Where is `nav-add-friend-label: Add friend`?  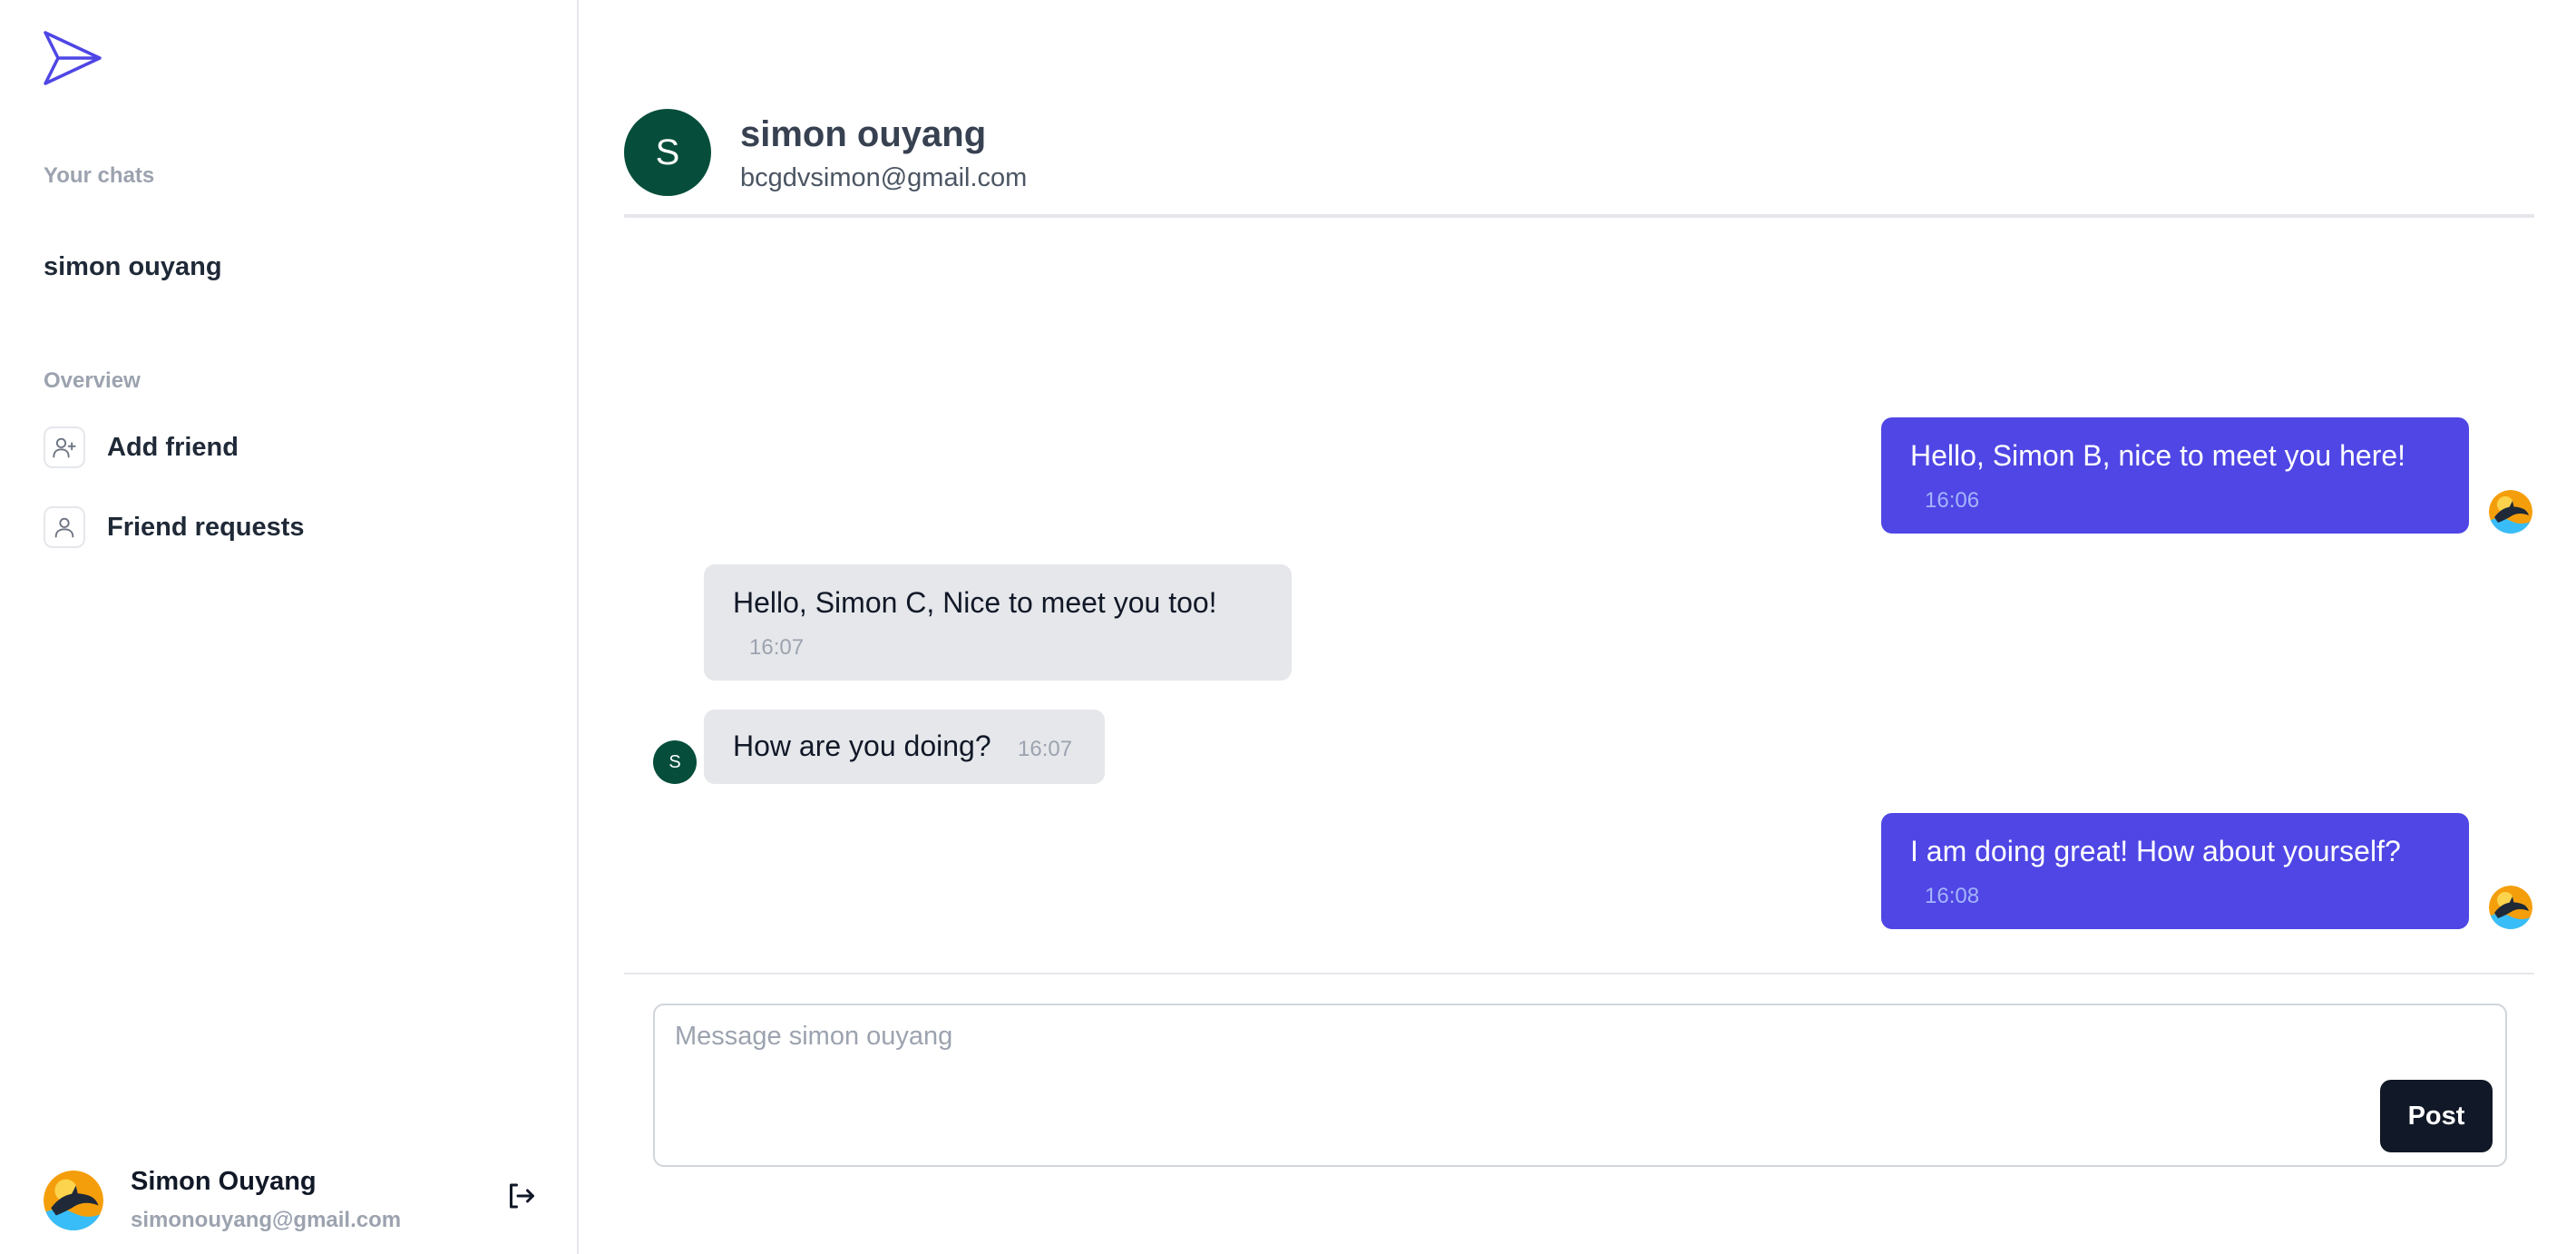
nav-add-friend-label: Add friend is located at coordinates (173, 447).